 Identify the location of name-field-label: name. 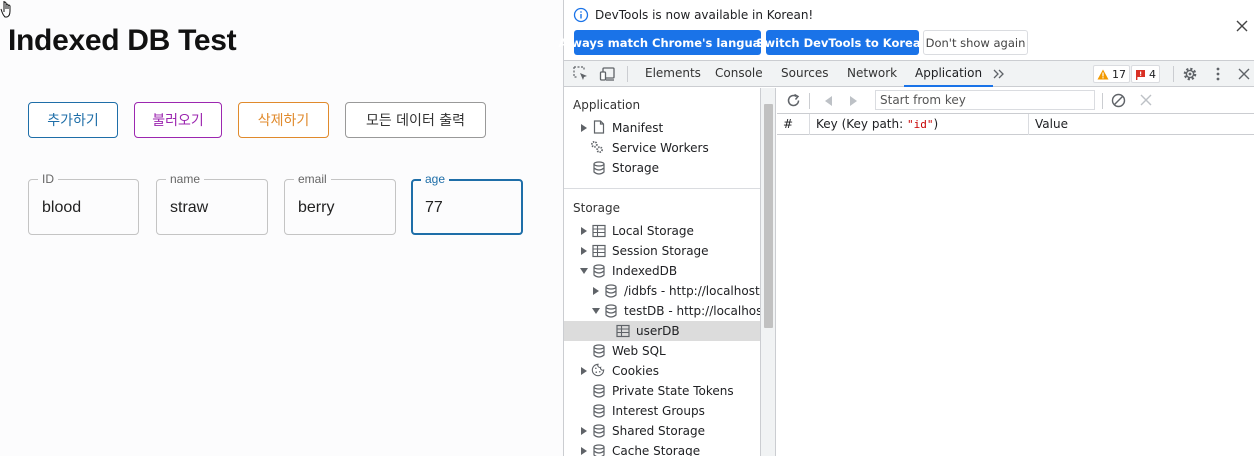
(185, 179).